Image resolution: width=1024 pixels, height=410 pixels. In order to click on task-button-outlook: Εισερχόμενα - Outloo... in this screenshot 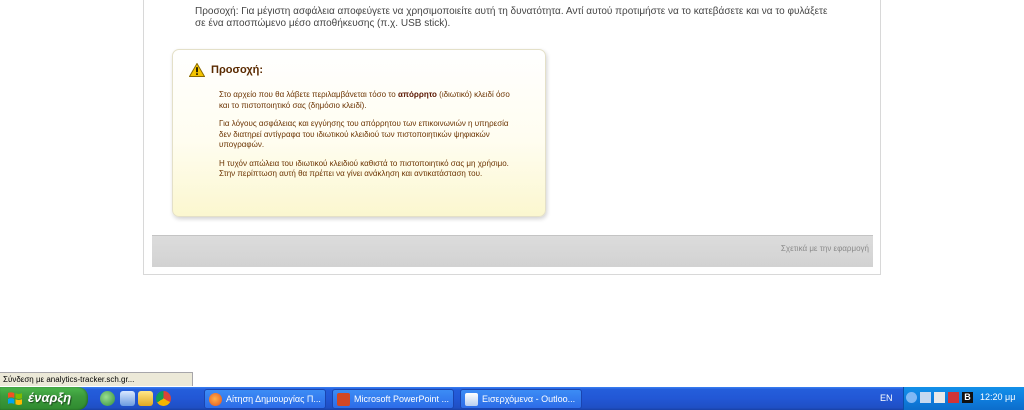, I will do `click(521, 399)`.